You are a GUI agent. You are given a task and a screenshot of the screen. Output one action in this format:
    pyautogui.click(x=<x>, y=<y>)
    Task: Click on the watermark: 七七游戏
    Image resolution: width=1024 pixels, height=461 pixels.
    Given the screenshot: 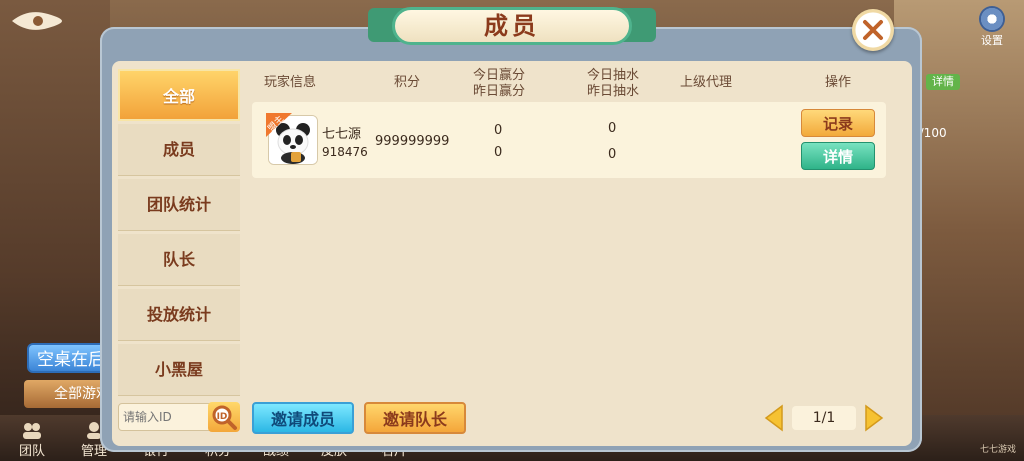 What is the action you would take?
    pyautogui.click(x=997, y=450)
    